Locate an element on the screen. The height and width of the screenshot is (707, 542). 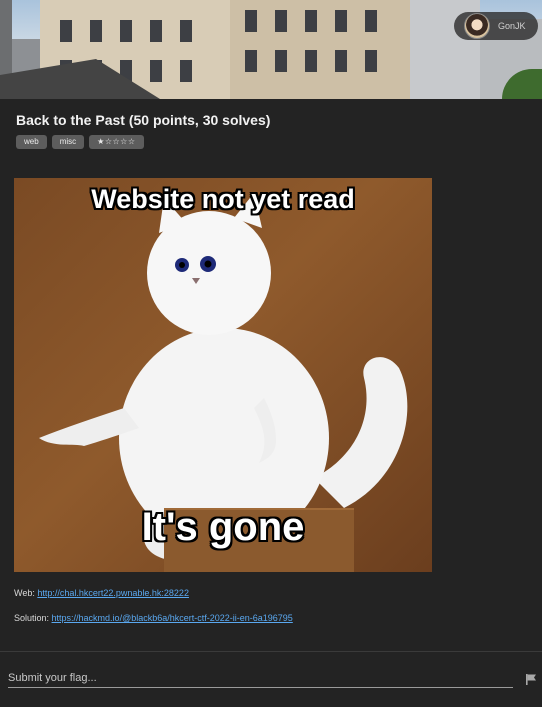
submit-flag-button is located at coordinates (531, 680).